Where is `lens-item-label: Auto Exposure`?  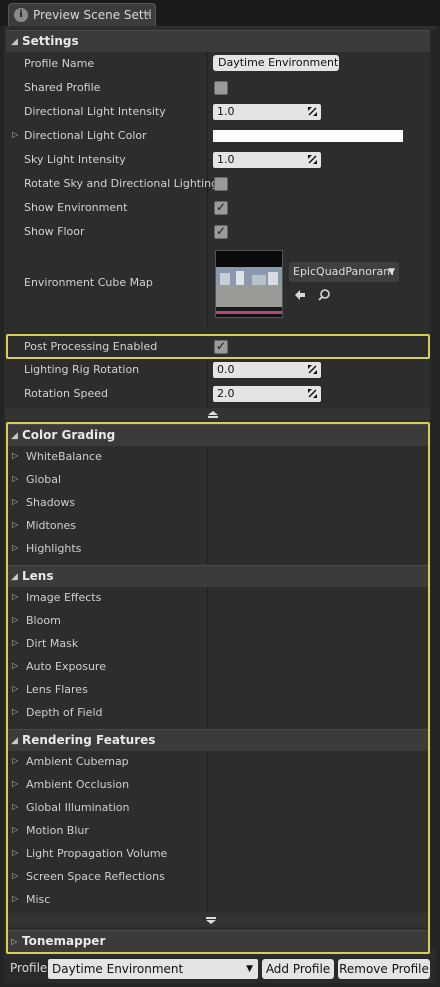
lens-item-label: Auto Exposure is located at coordinates (66, 666).